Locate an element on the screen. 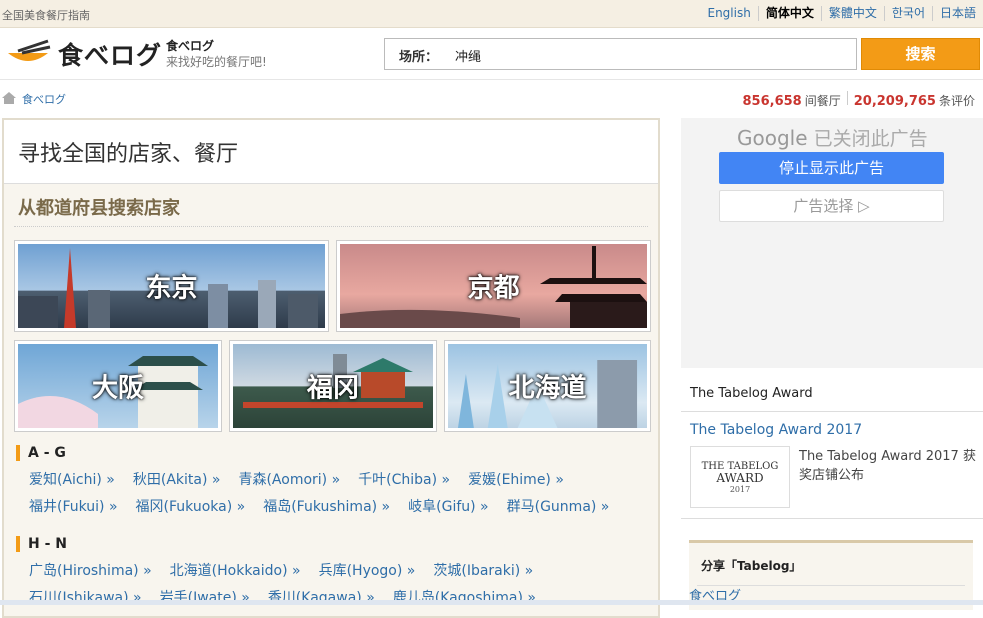 The height and width of the screenshot is (618, 983). prefecture-link: 北海道(Hokkaido) » is located at coordinates (235, 574).